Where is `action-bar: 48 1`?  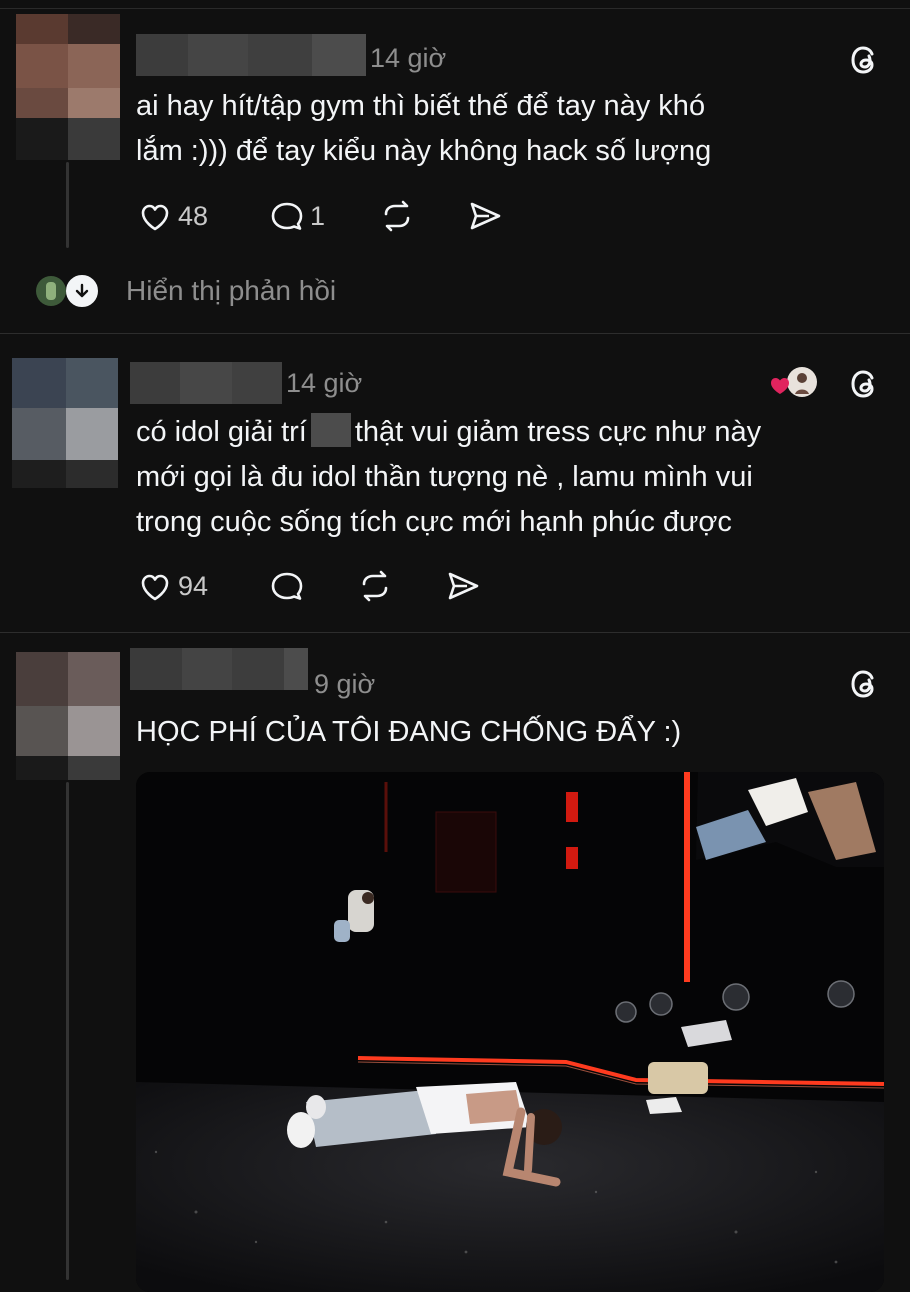
action-bar: 48 1 is located at coordinates (336, 216).